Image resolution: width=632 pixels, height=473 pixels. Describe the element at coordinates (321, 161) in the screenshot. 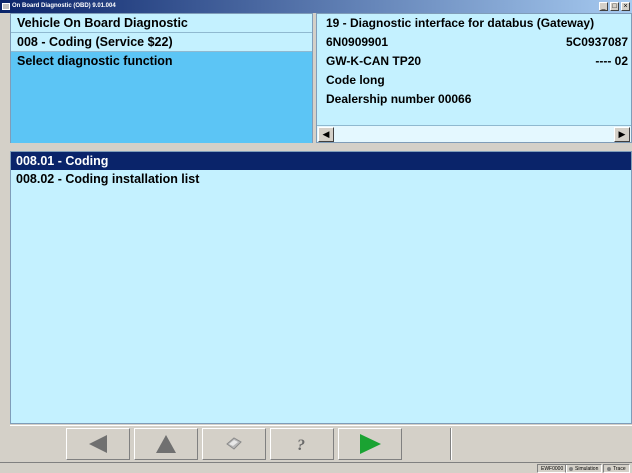

I see `list-item-coding: 008.01 - Coding` at that location.